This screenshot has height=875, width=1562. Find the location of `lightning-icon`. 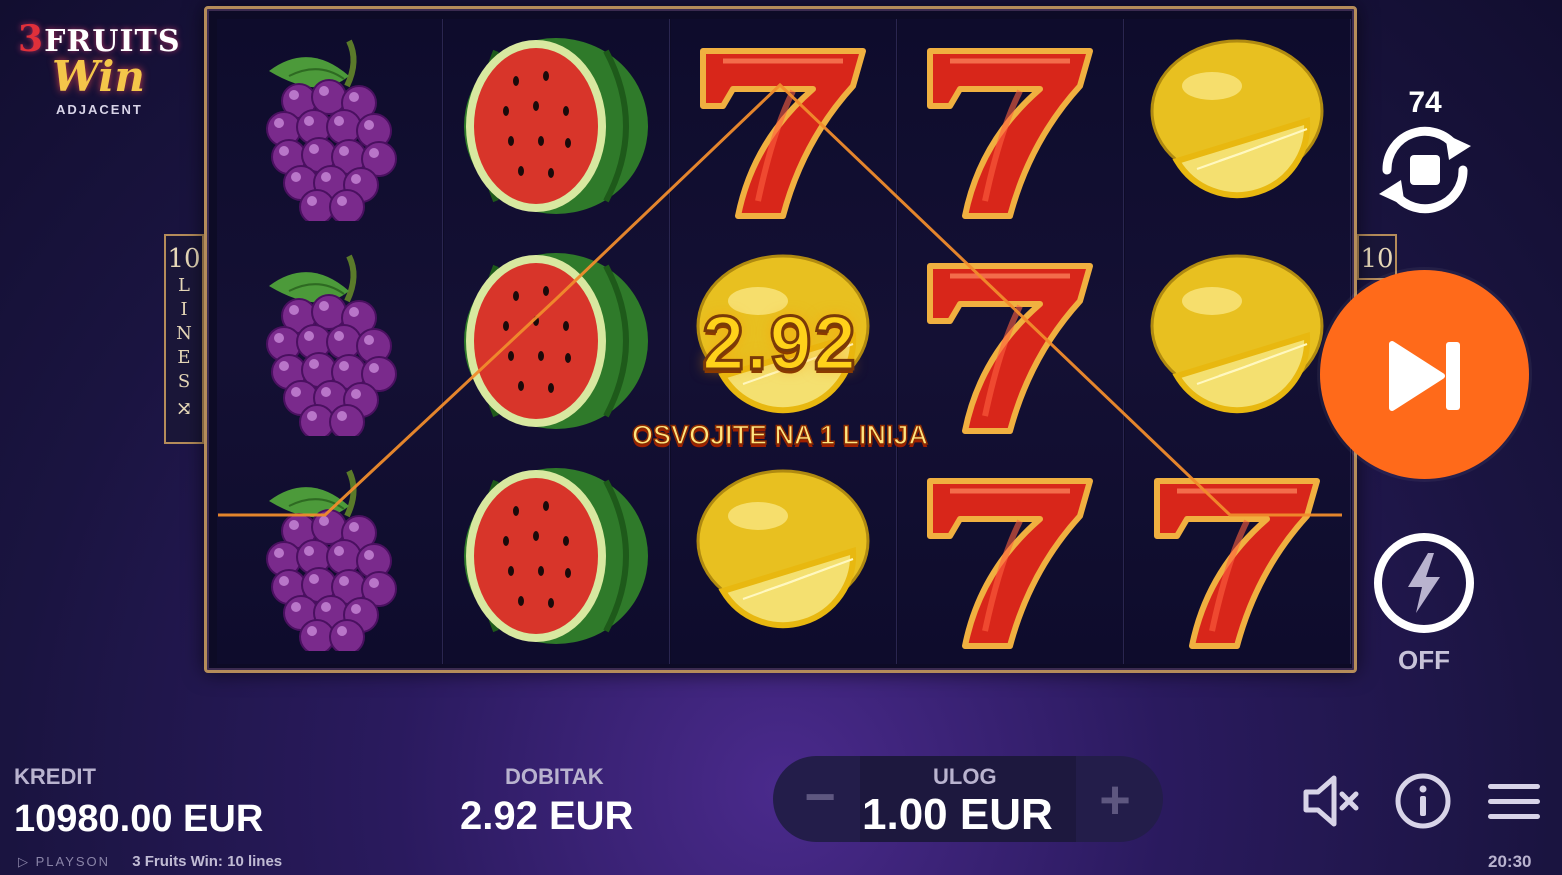

lightning-icon is located at coordinates (1424, 583).